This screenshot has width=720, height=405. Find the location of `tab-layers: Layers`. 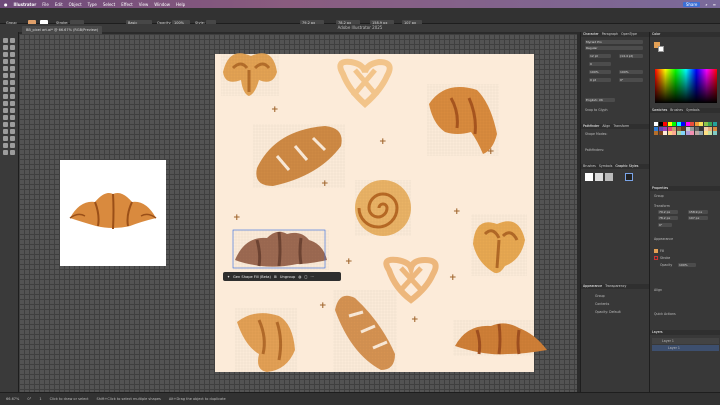

tab-layers: Layers is located at coordinates (657, 332).